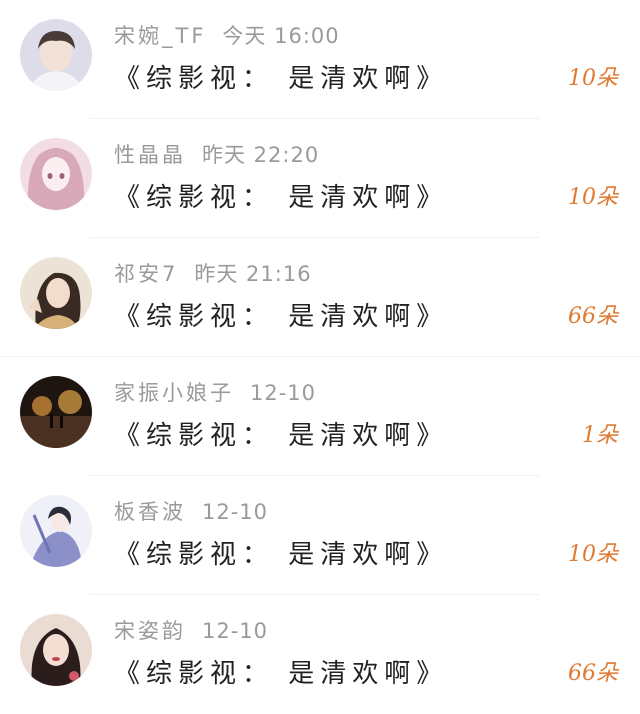 Image resolution: width=640 pixels, height=714 pixels. I want to click on item-meta: 宋姿韵 12-10, so click(191, 630).